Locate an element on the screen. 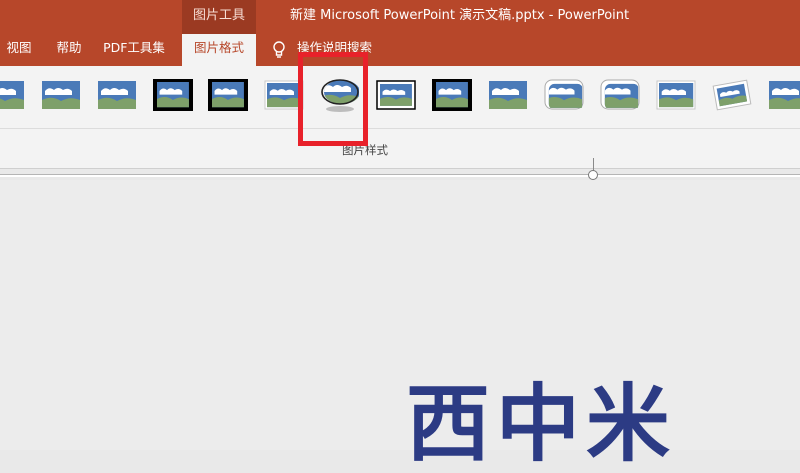  picture-style-thick-black-frame is located at coordinates (173, 95).